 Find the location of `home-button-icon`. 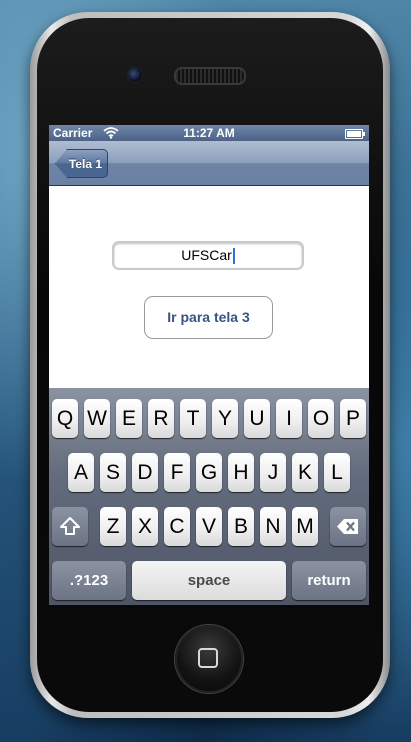

home-button-icon is located at coordinates (208, 658).